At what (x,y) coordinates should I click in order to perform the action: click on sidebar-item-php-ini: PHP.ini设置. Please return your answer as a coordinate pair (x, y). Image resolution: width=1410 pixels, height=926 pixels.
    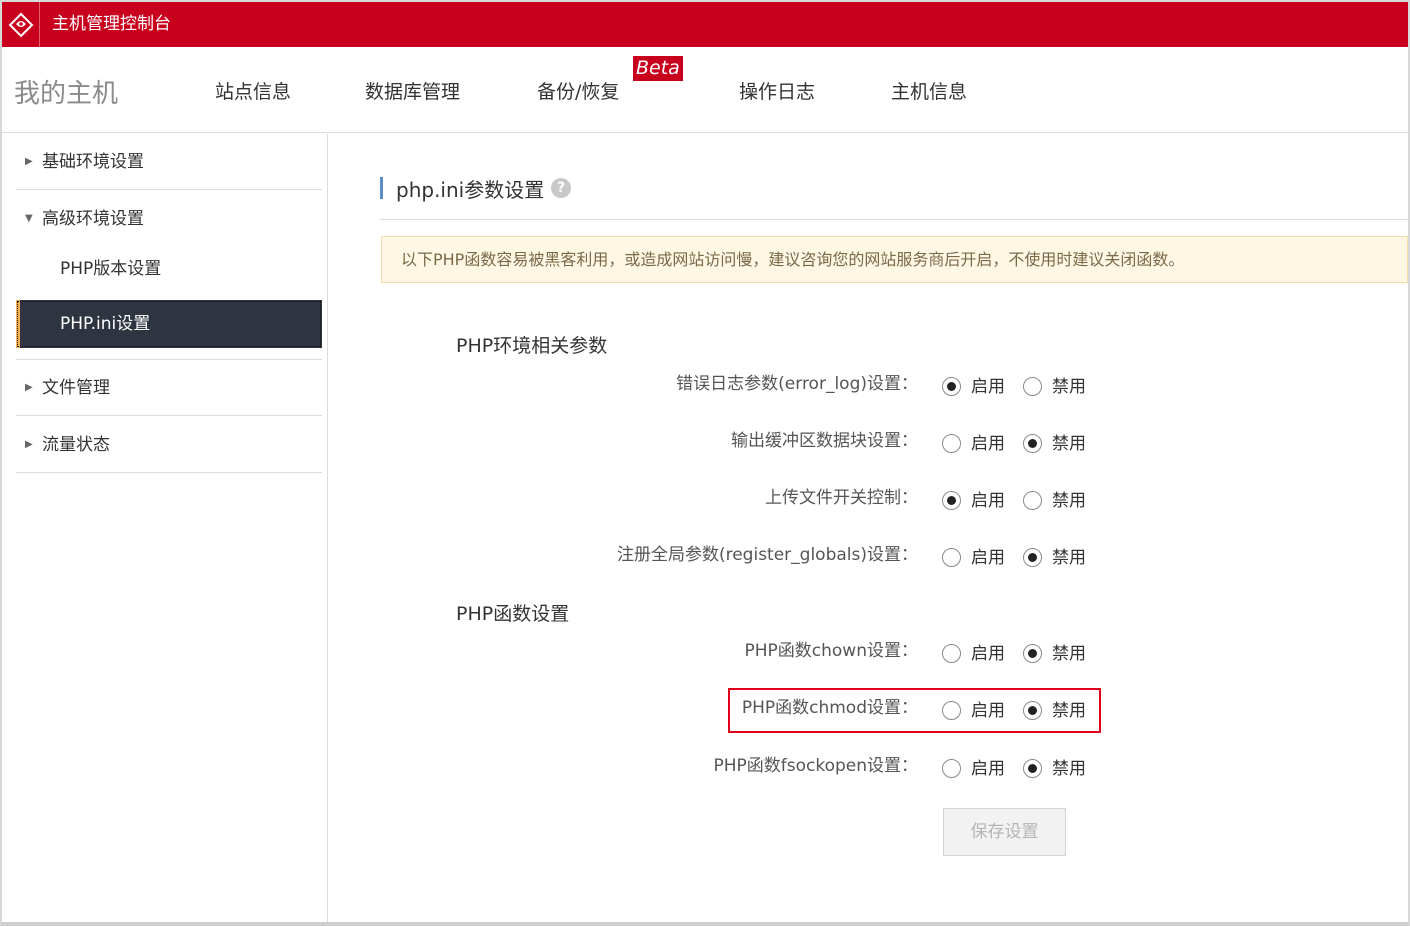
    Looking at the image, I should click on (169, 324).